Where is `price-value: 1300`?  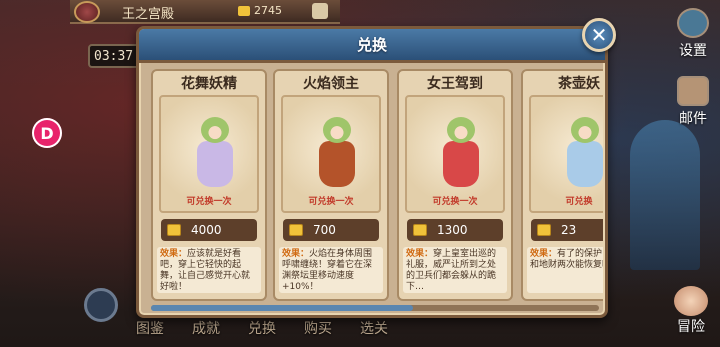 price-value: 1300 is located at coordinates (452, 230).